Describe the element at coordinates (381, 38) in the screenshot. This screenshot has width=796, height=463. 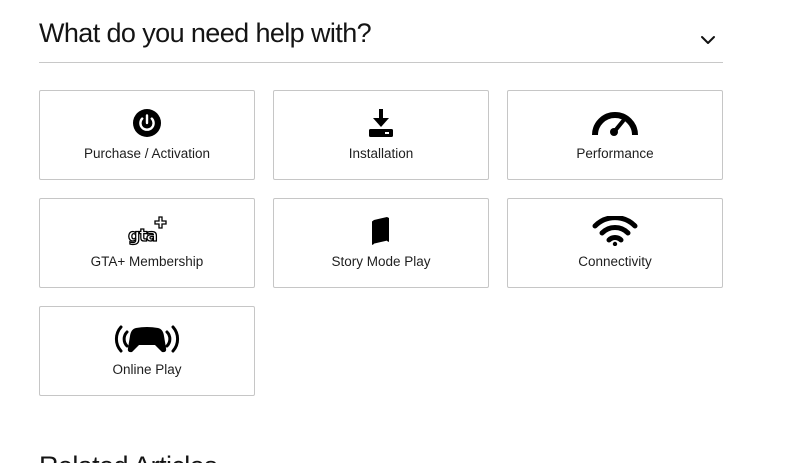
I see `help-accordion-header: What do you need help with?` at that location.